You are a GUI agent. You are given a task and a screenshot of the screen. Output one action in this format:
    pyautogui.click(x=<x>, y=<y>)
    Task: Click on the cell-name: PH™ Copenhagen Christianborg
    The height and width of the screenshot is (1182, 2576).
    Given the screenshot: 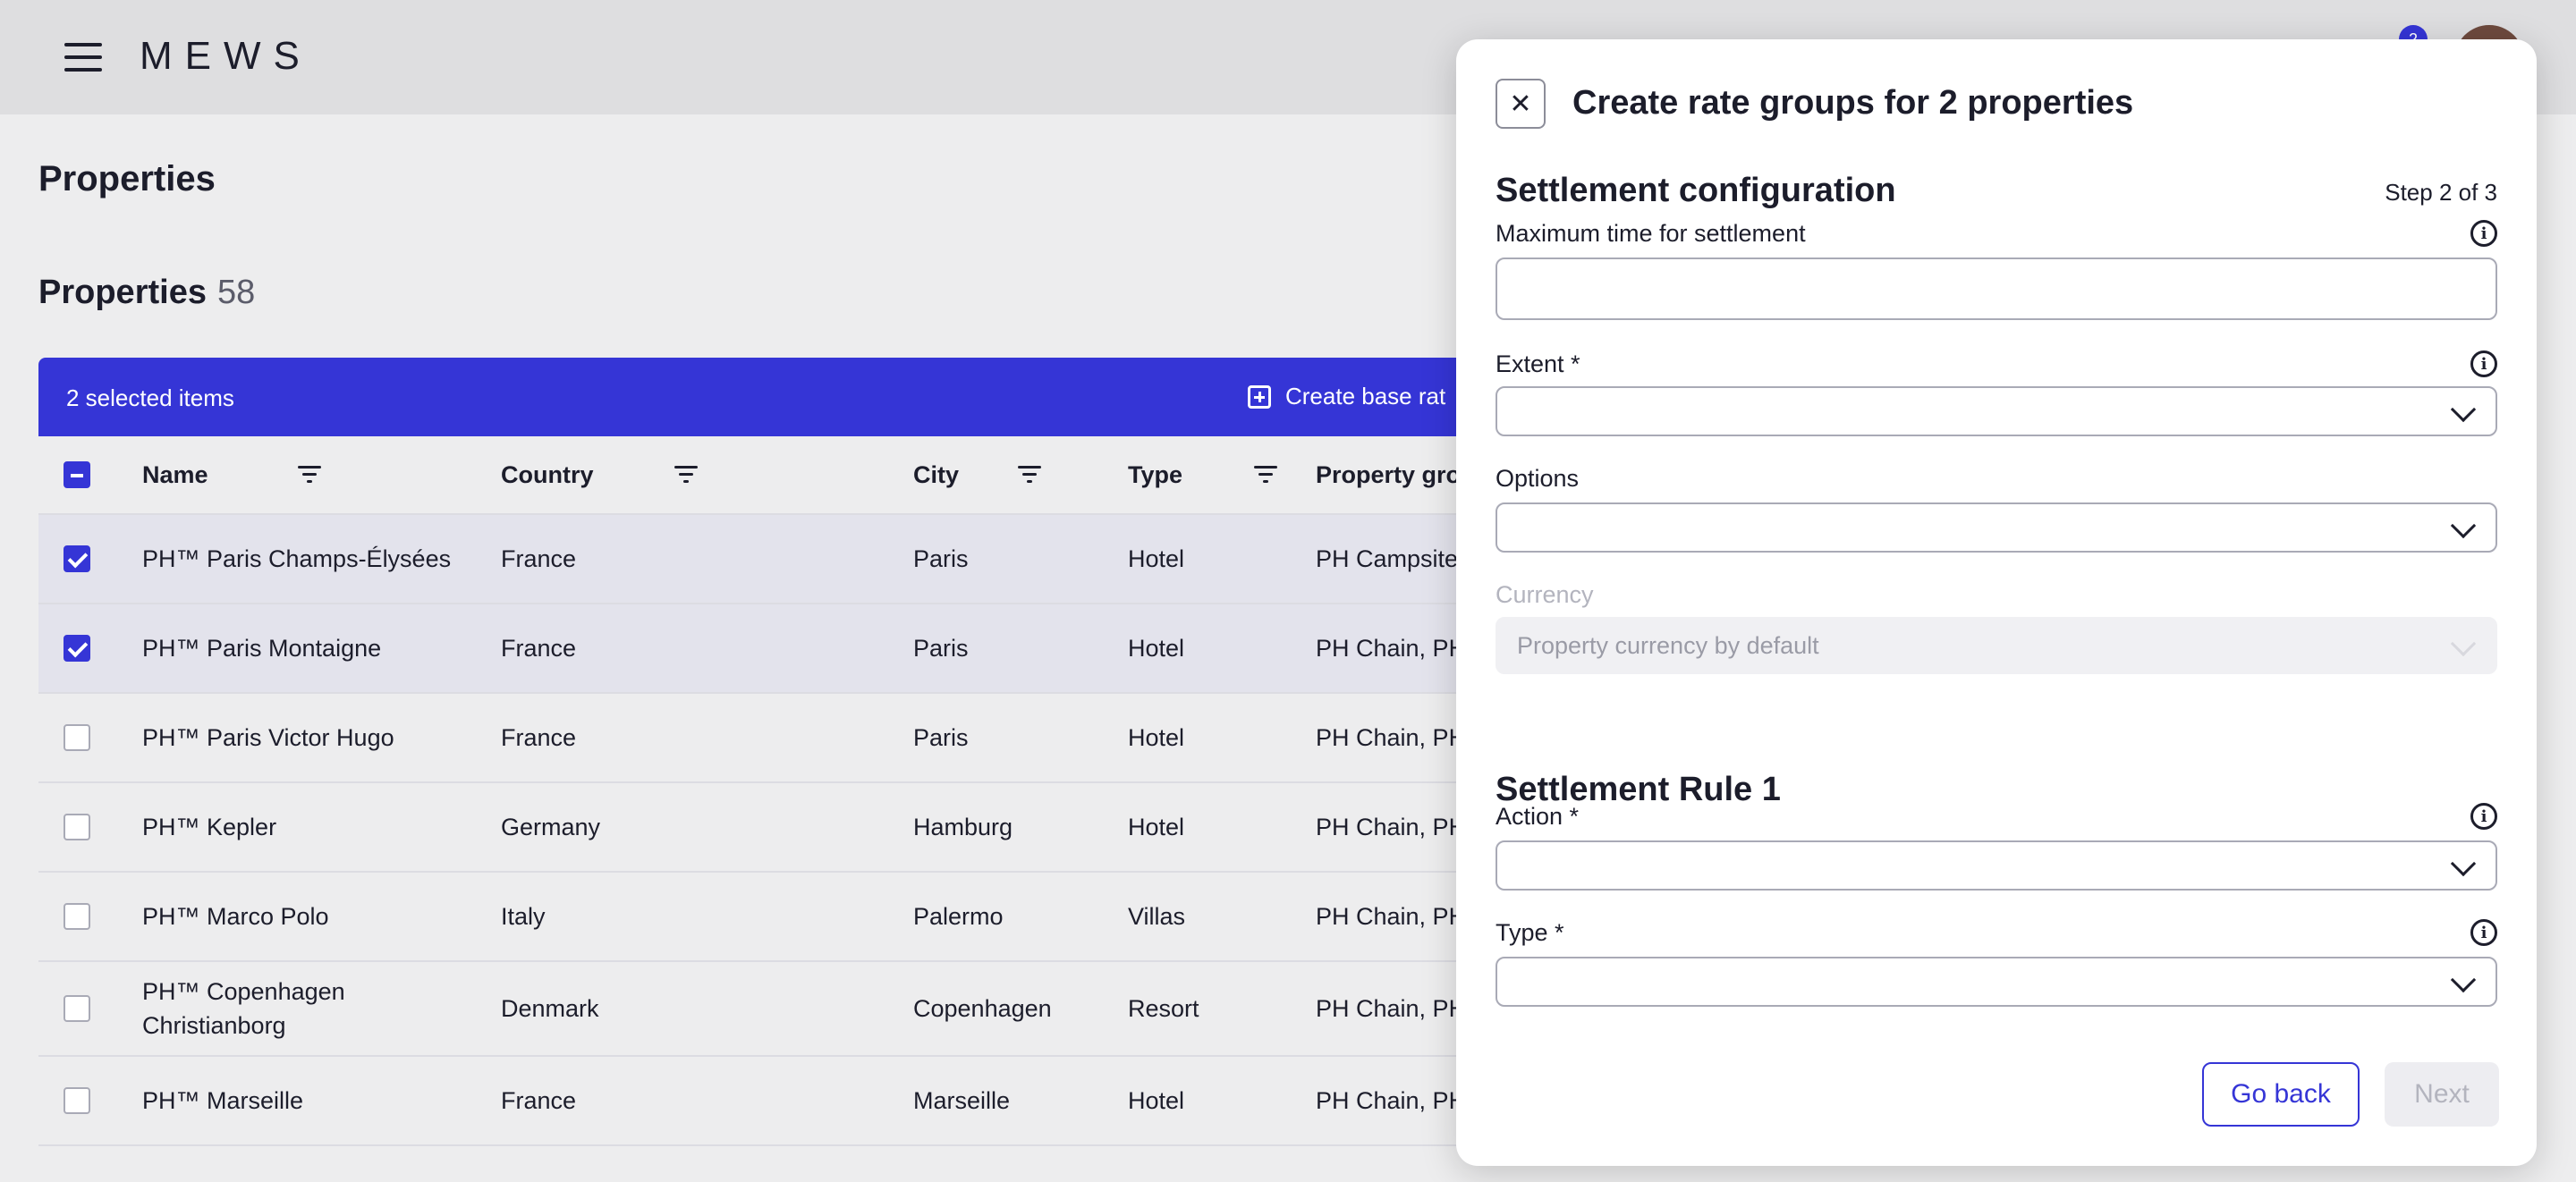 What is the action you would take?
    pyautogui.click(x=243, y=1008)
    